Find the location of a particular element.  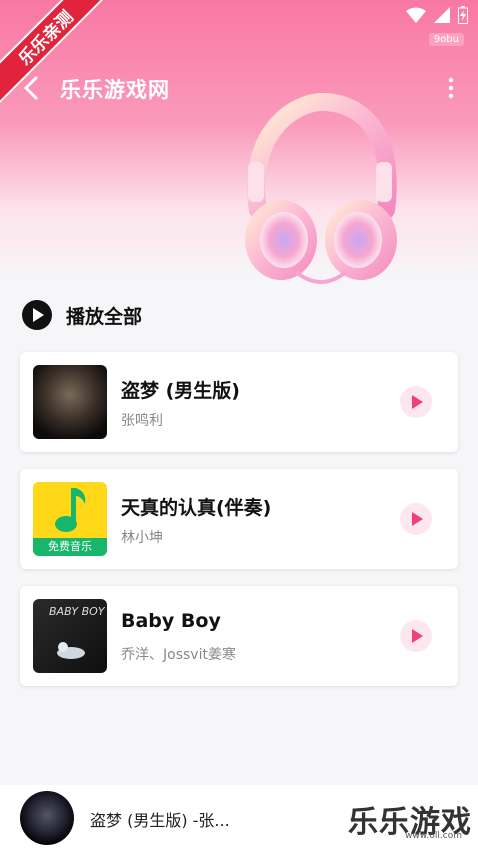

play-all-button: 播放全部 is located at coordinates (82, 315).